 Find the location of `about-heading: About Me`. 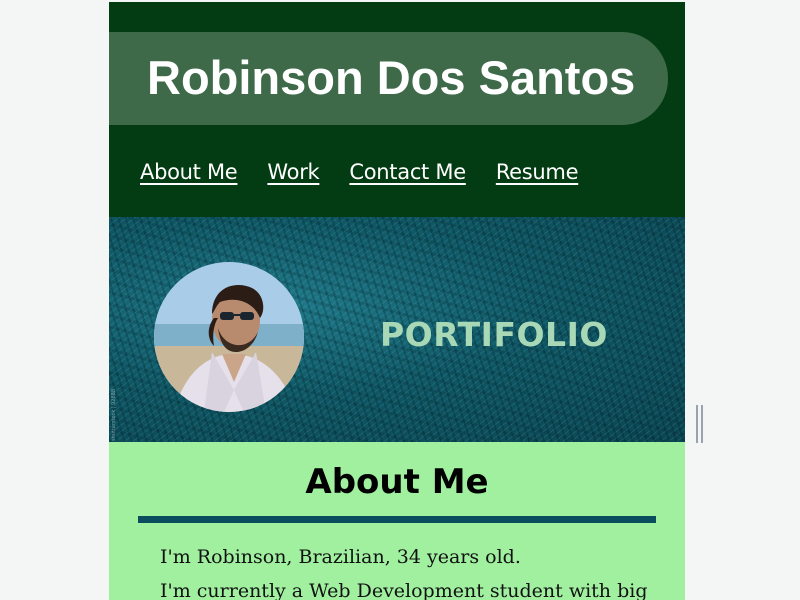

about-heading: About Me is located at coordinates (397, 482).